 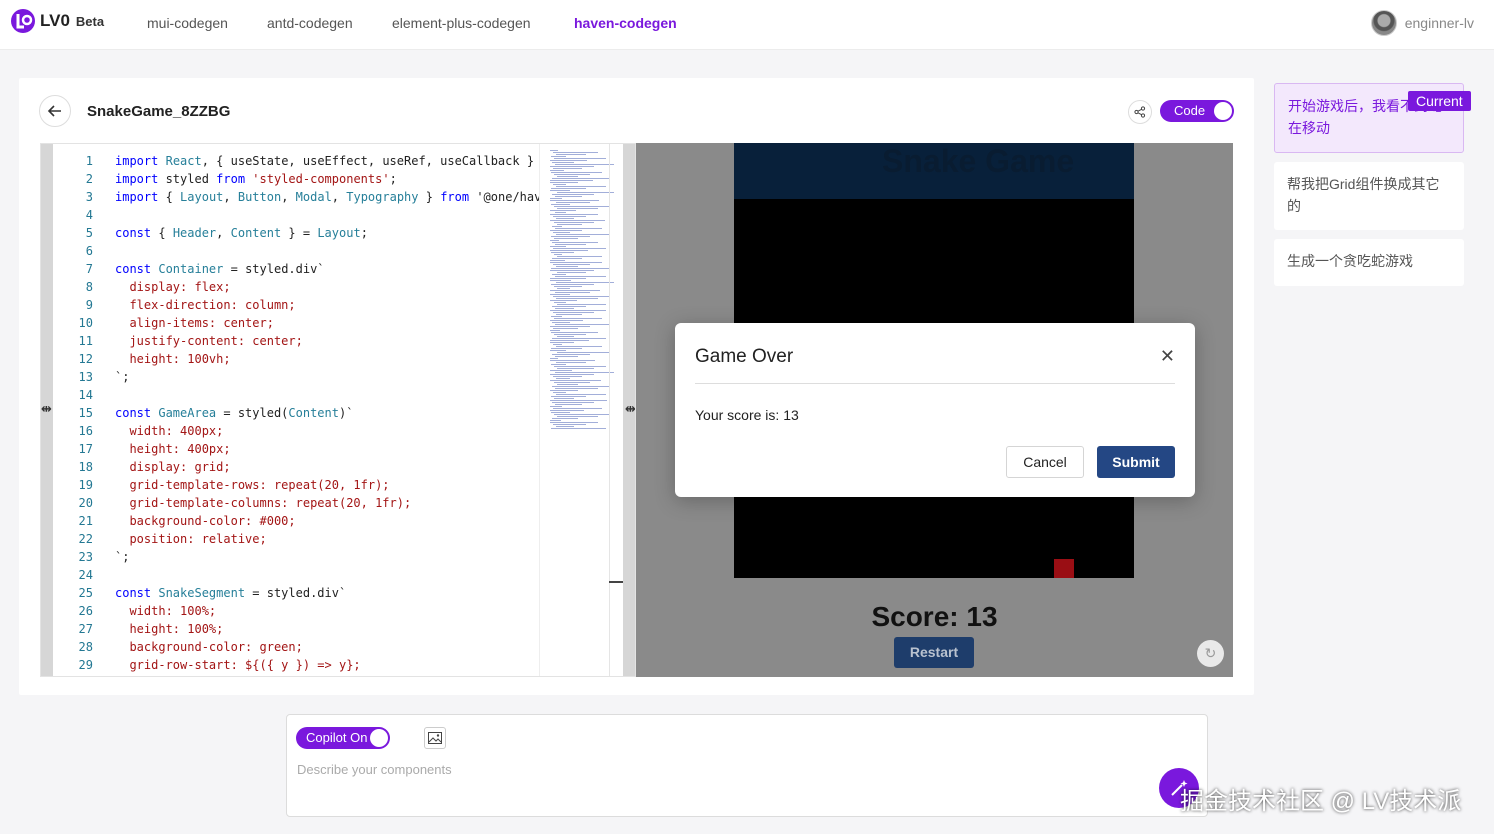 What do you see at coordinates (89, 269) in the screenshot?
I see `line-number: 7` at bounding box center [89, 269].